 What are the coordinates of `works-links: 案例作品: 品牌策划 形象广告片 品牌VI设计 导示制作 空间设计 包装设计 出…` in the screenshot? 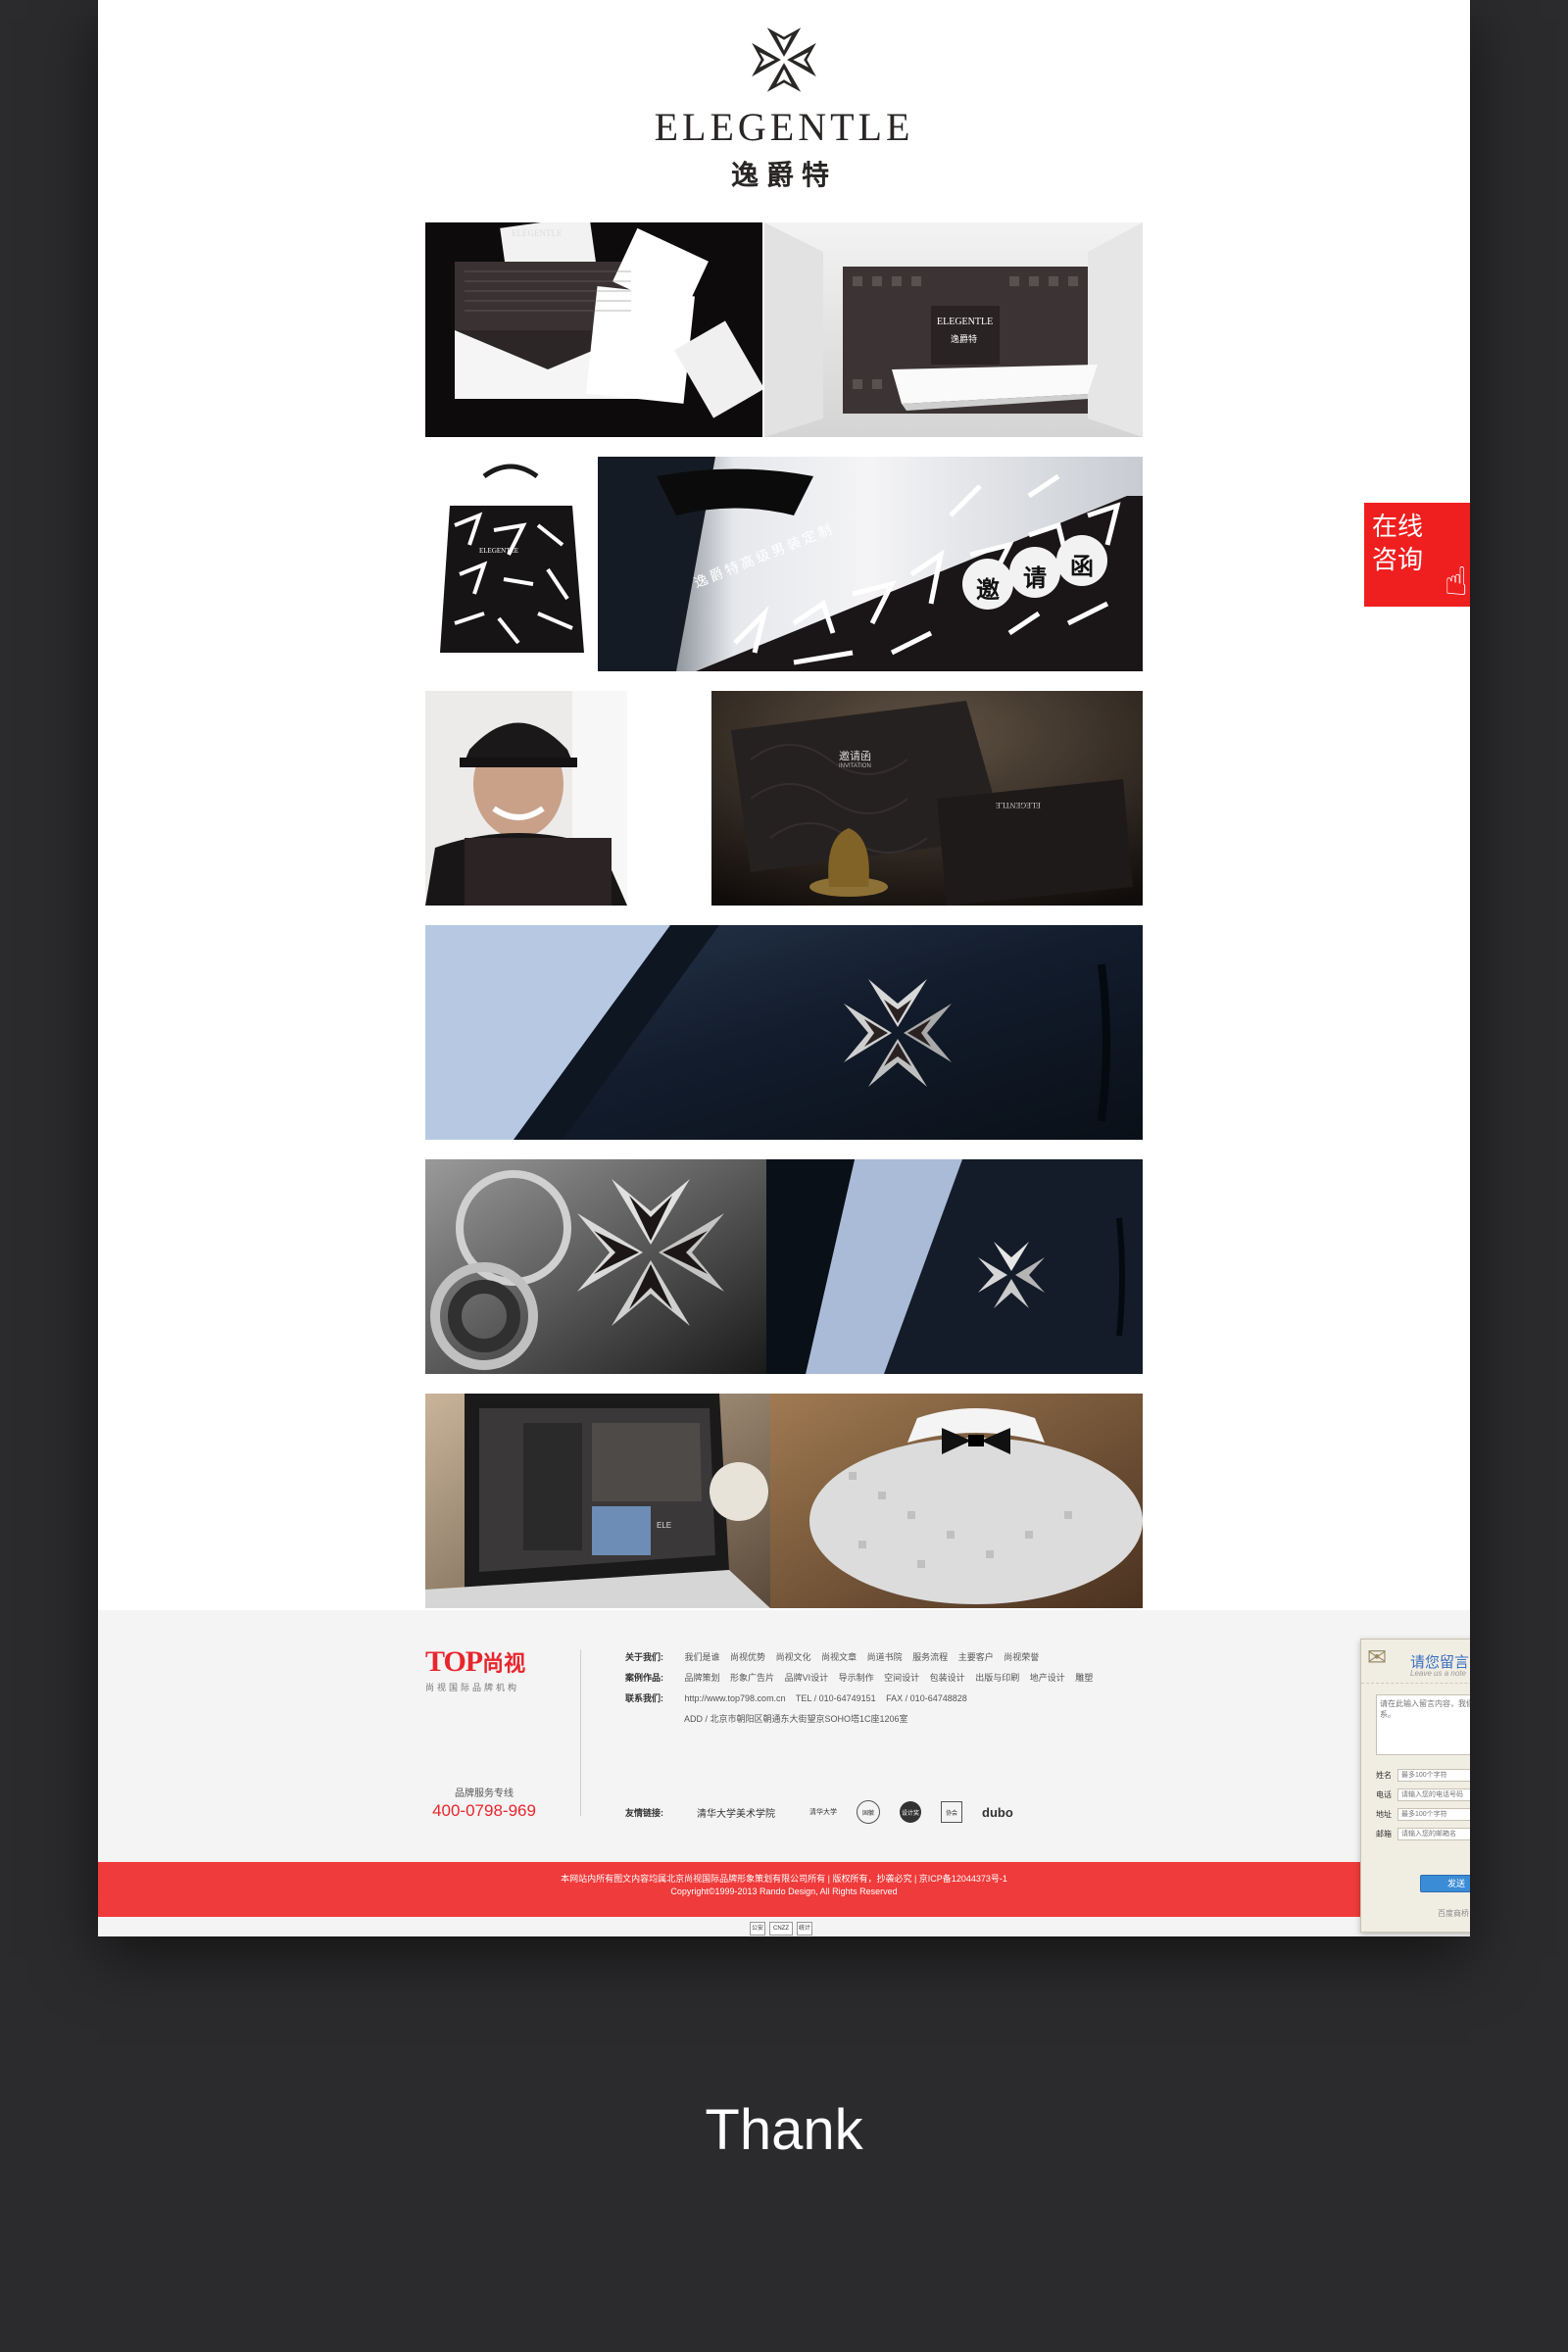 It's located at (863, 1678).